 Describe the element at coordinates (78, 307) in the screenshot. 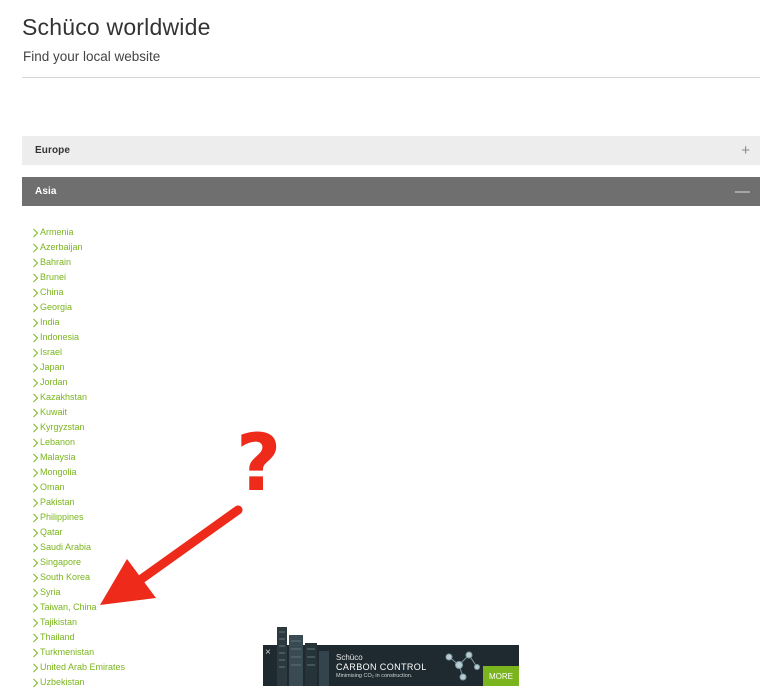

I see `country-link: Georgia` at that location.